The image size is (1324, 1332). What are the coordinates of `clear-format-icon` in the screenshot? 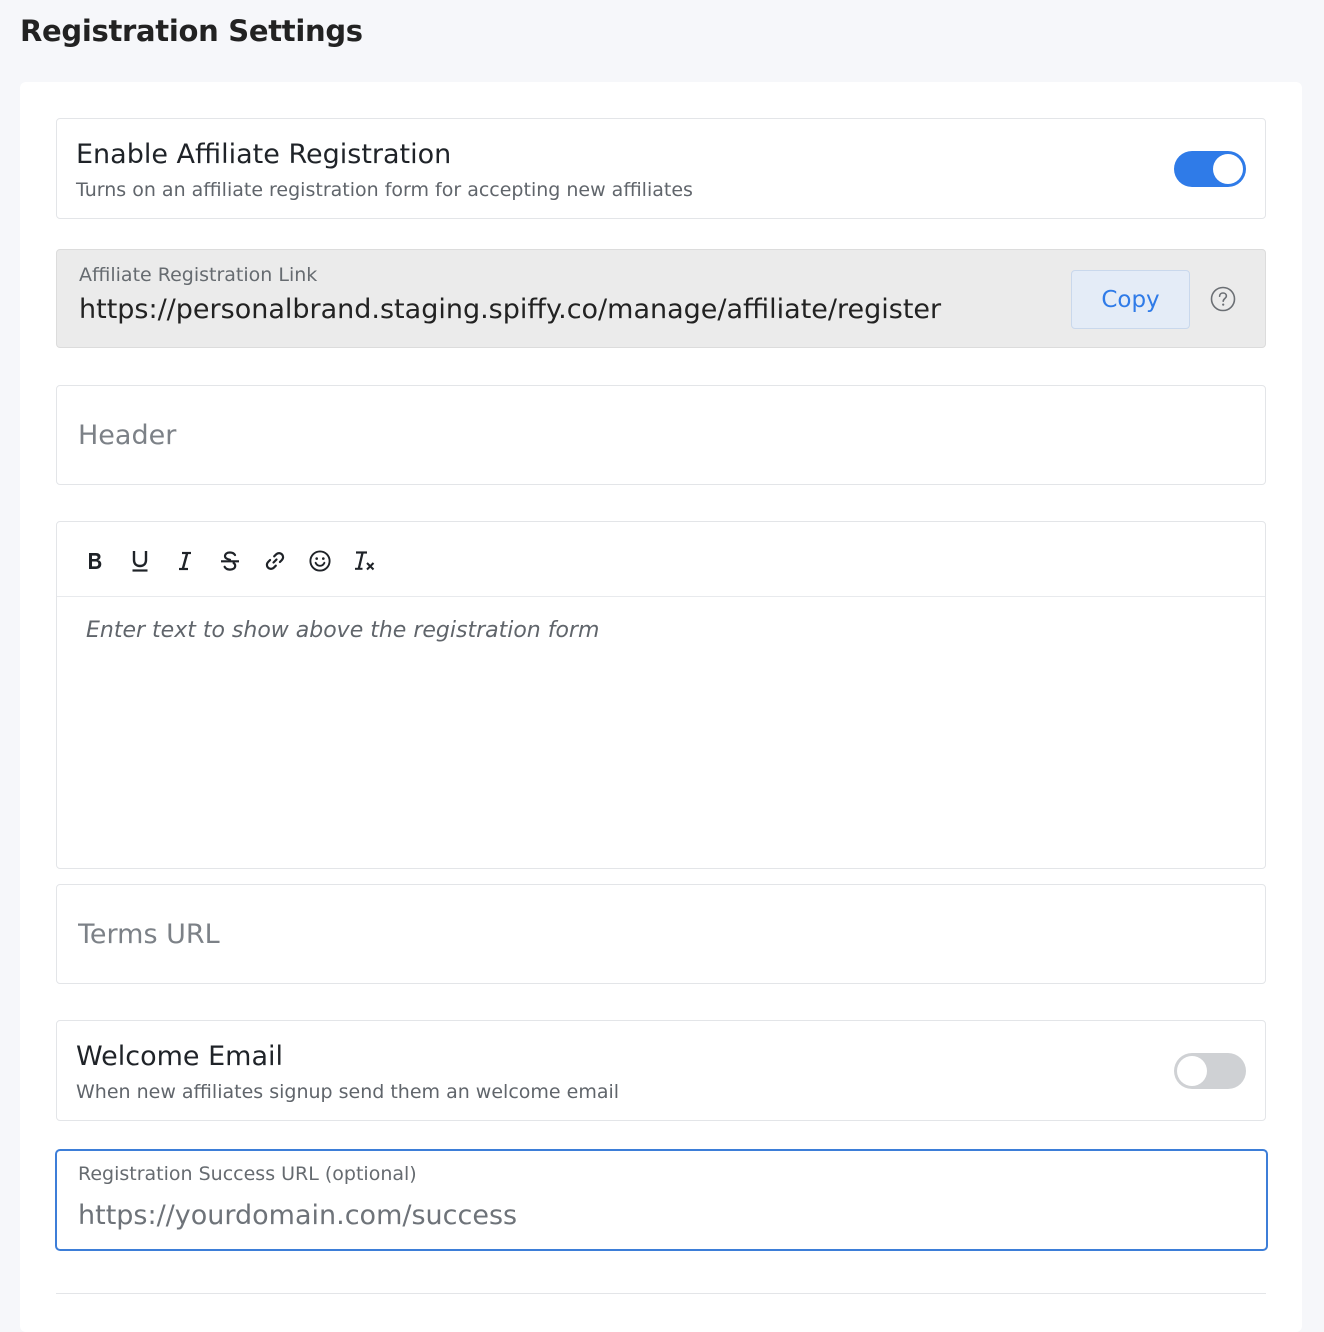 It's located at (365, 561).